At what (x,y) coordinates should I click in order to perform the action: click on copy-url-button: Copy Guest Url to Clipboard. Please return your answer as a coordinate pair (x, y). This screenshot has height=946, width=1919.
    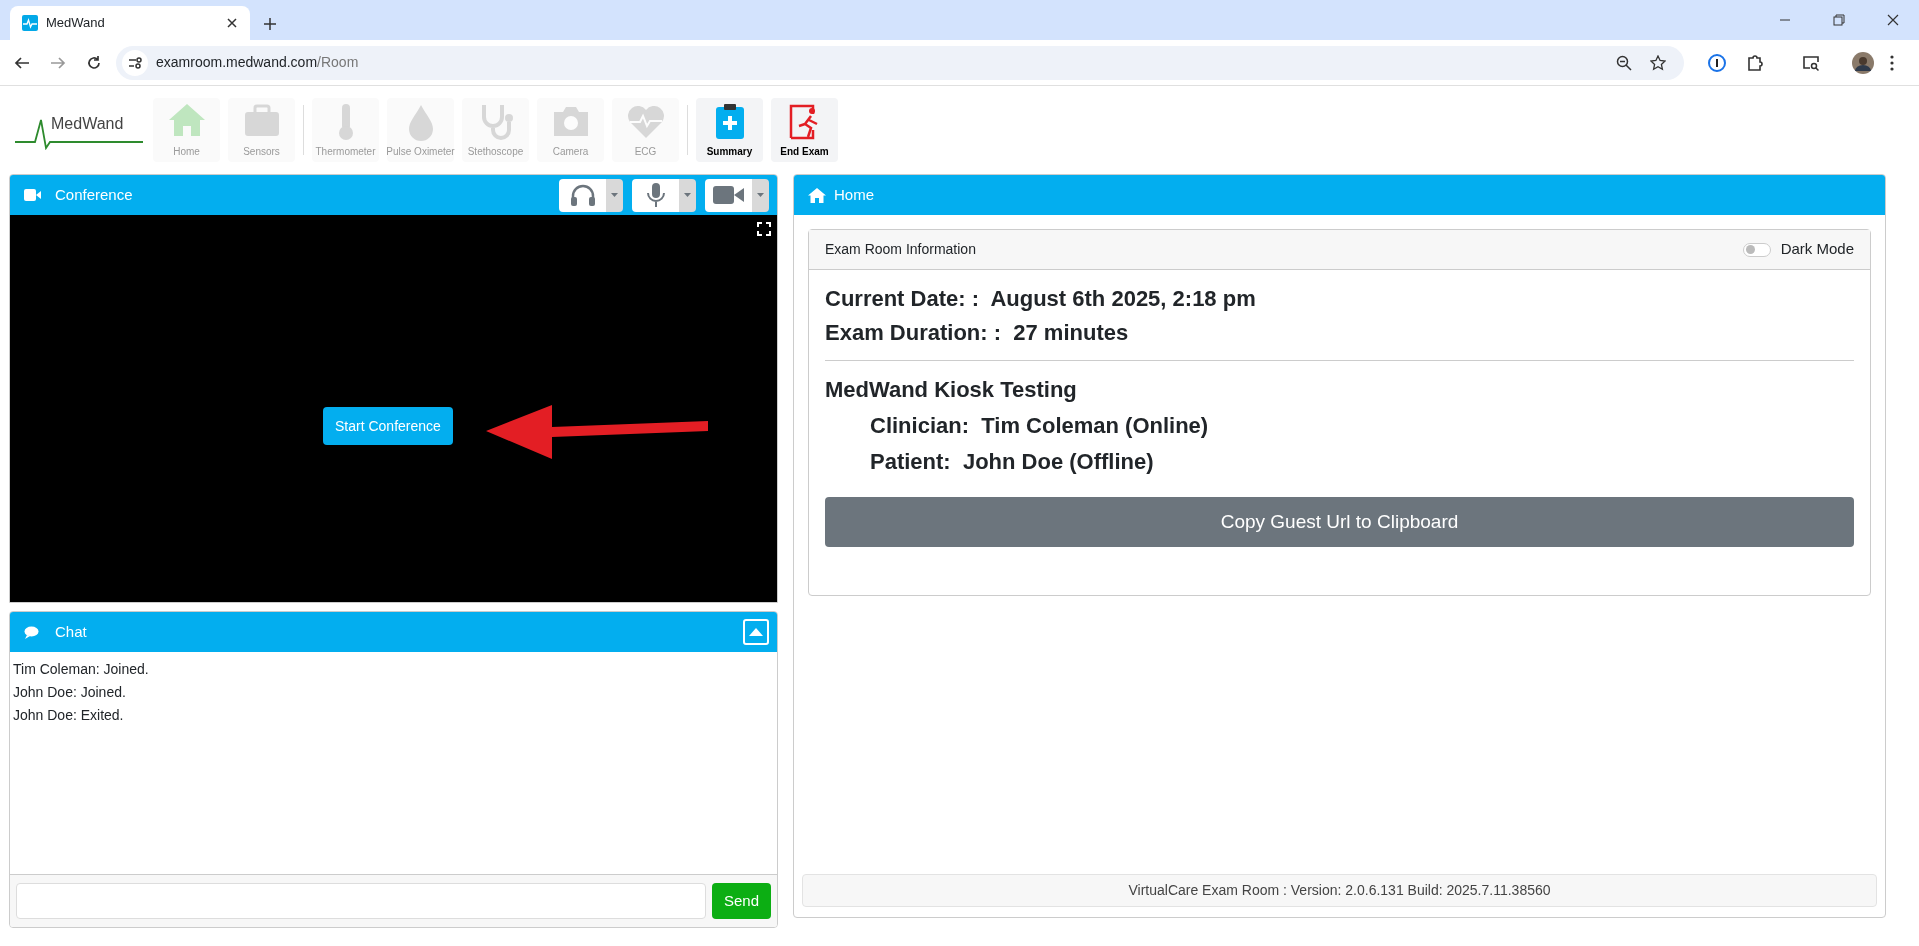
    Looking at the image, I should click on (1339, 522).